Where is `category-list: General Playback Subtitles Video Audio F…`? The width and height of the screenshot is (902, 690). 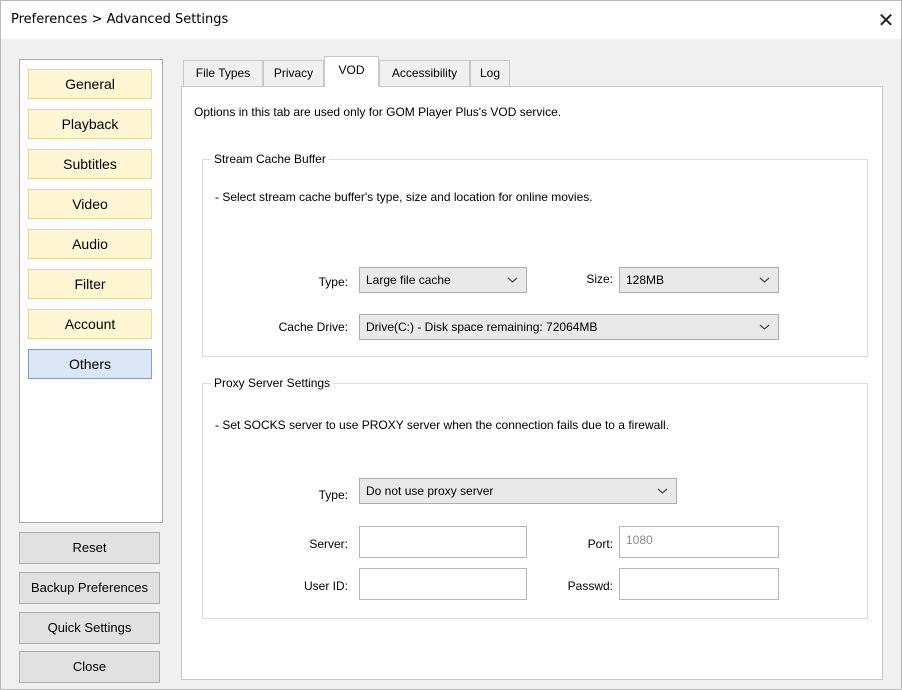 category-list: General Playback Subtitles Video Audio F… is located at coordinates (91, 291).